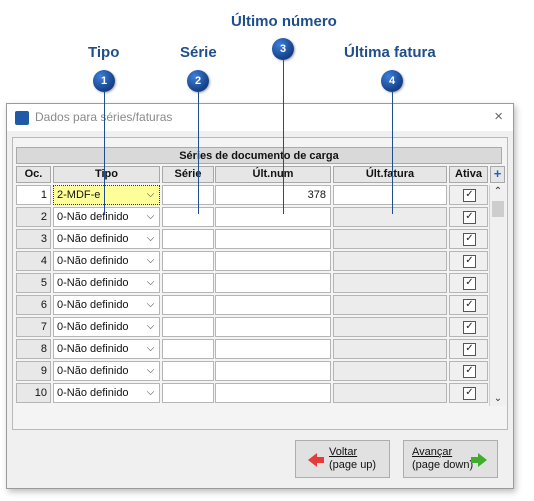  I want to click on column-header-ult-num: Últ.num, so click(273, 174).